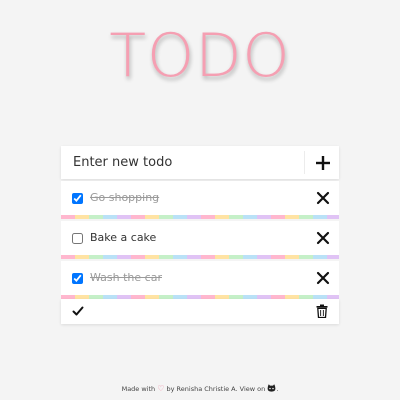  What do you see at coordinates (78, 311) in the screenshot?
I see `check-all-button` at bounding box center [78, 311].